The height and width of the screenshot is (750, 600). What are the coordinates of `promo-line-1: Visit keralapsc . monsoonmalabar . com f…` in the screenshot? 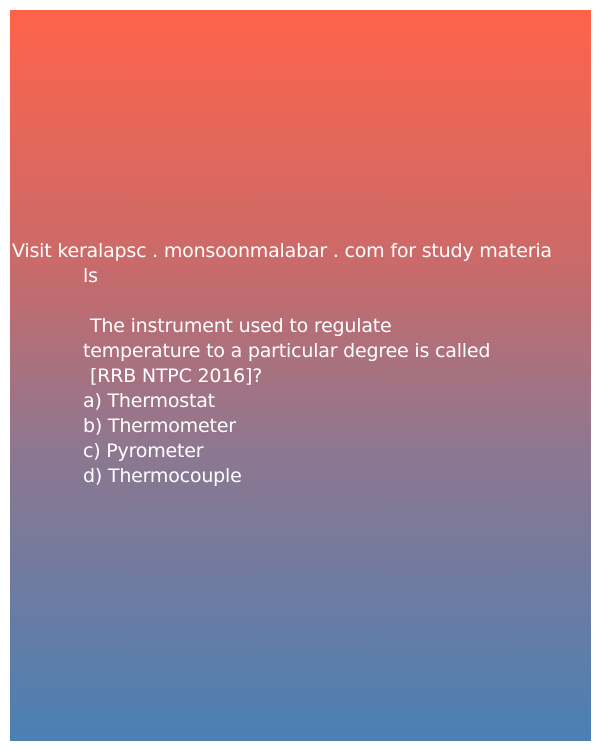 It's located at (282, 251).